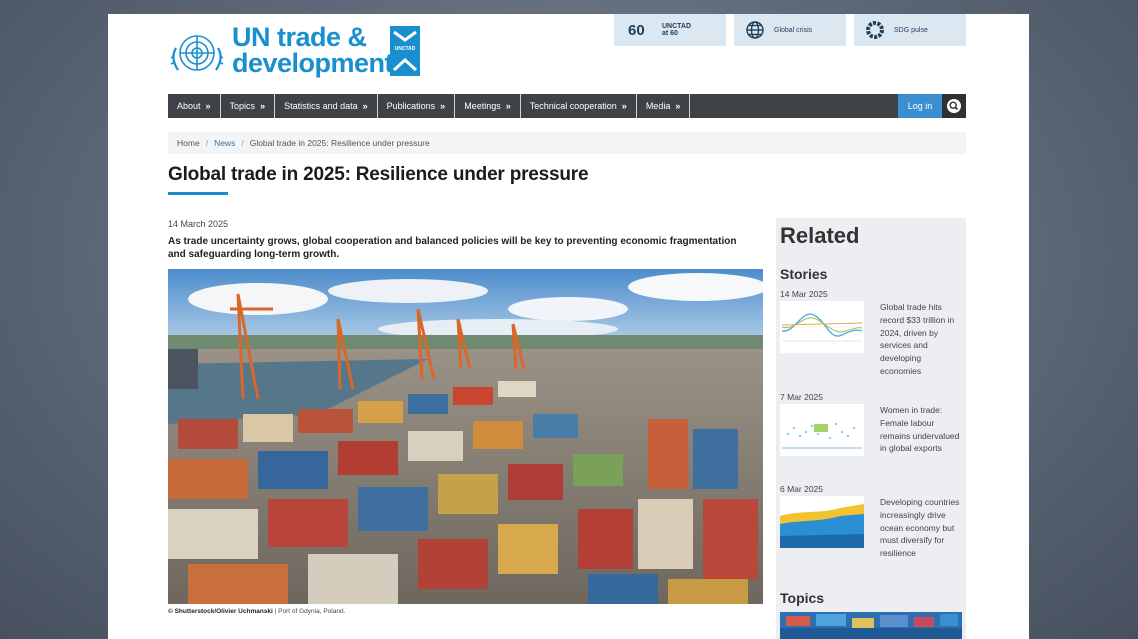 The width and height of the screenshot is (1138, 639). I want to click on story-thumbnail-line-chart, so click(822, 327).